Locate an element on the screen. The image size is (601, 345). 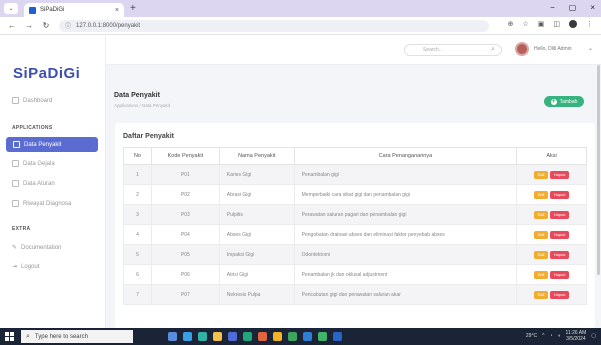
search-input: Search... ⌕ is located at coordinates (453, 50).